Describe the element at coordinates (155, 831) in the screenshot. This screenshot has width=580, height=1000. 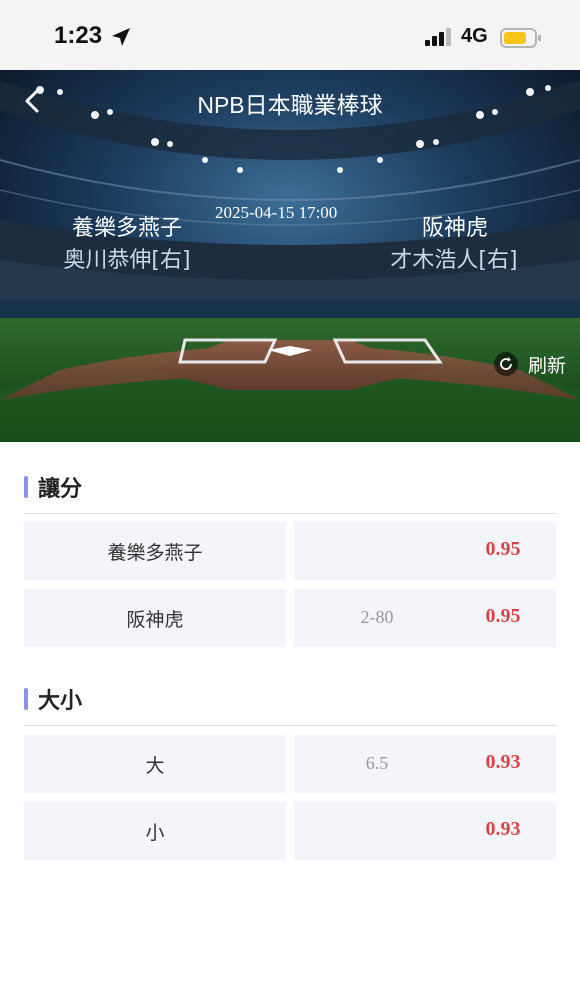
I see `total-side-cell: 小` at that location.